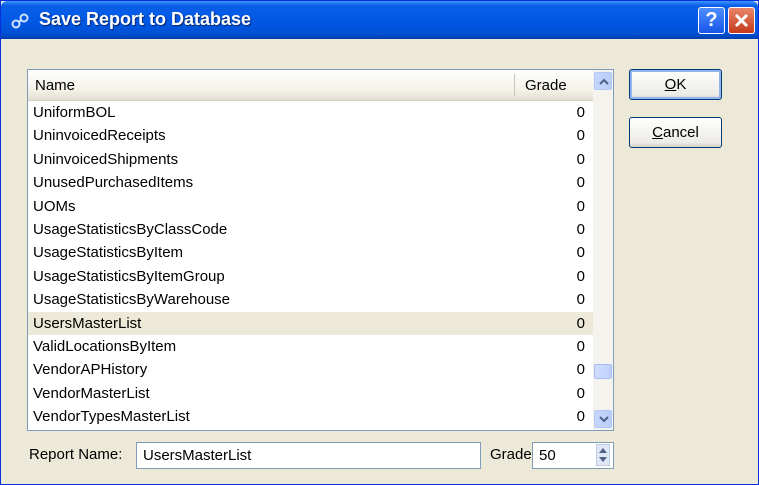  Describe the element at coordinates (145, 19) in the screenshot. I see `dialog-title: Save Report to Database` at that location.